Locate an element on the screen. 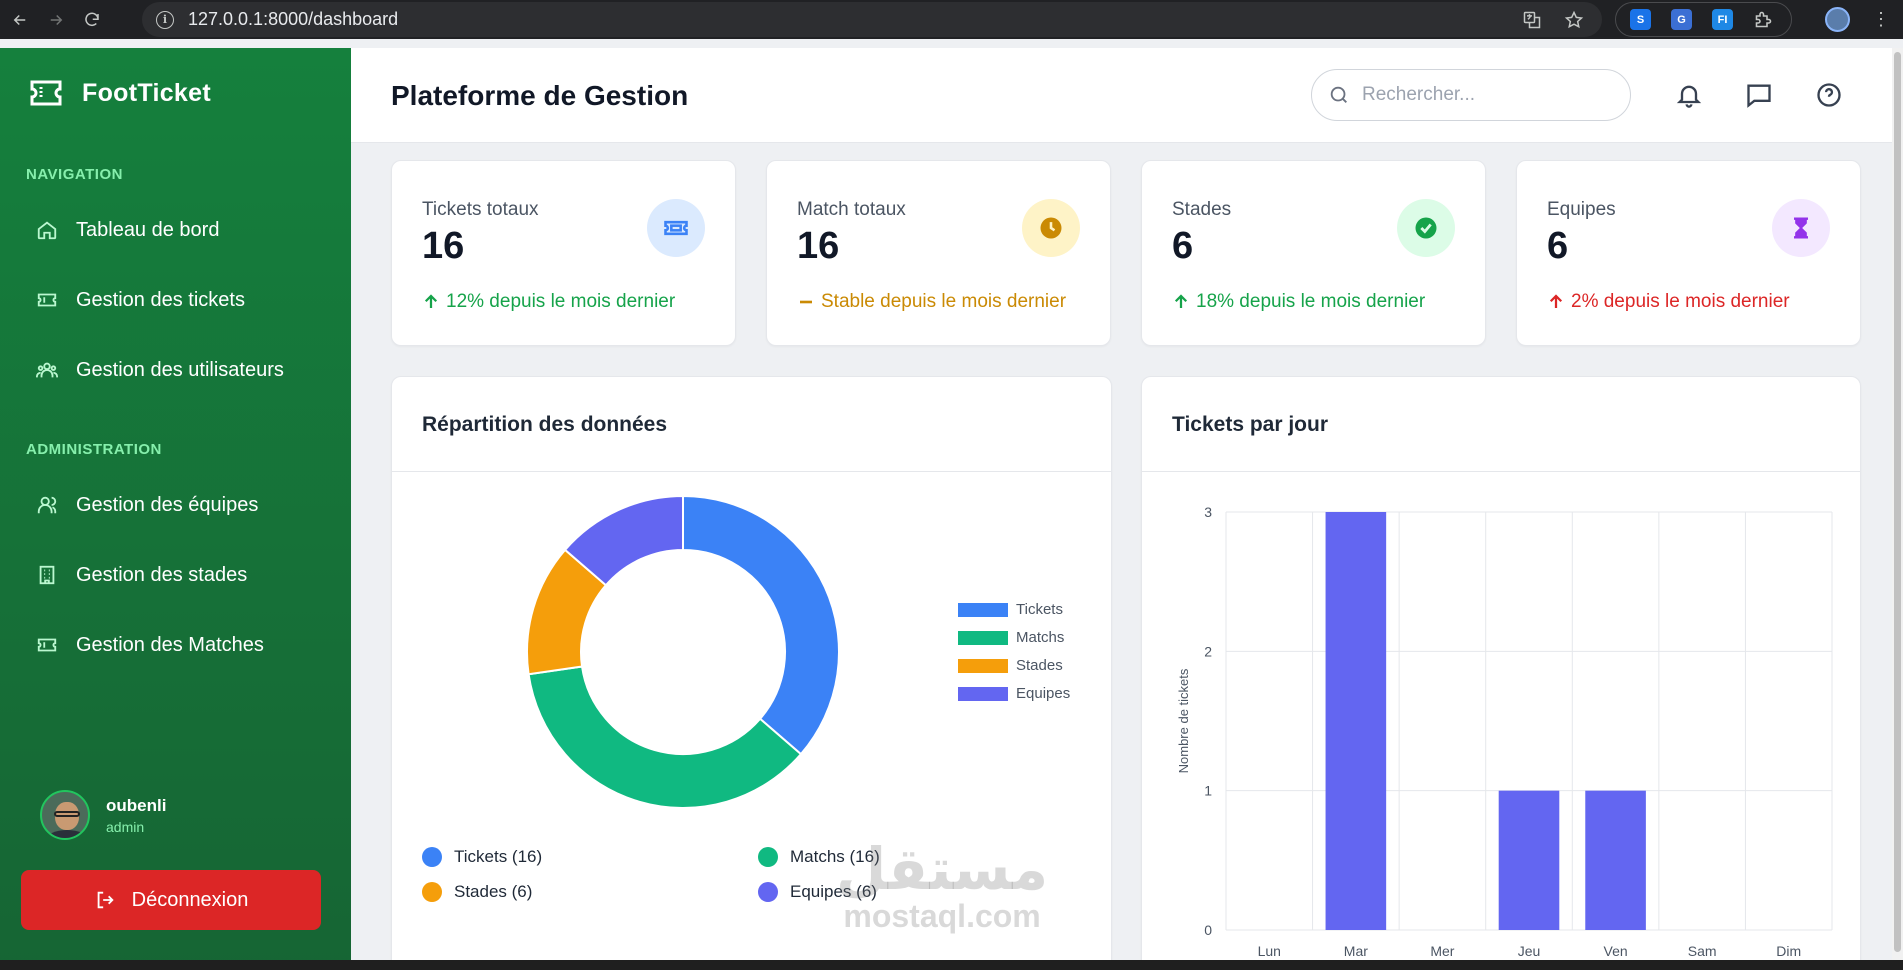  hourglass-icon is located at coordinates (1801, 228).